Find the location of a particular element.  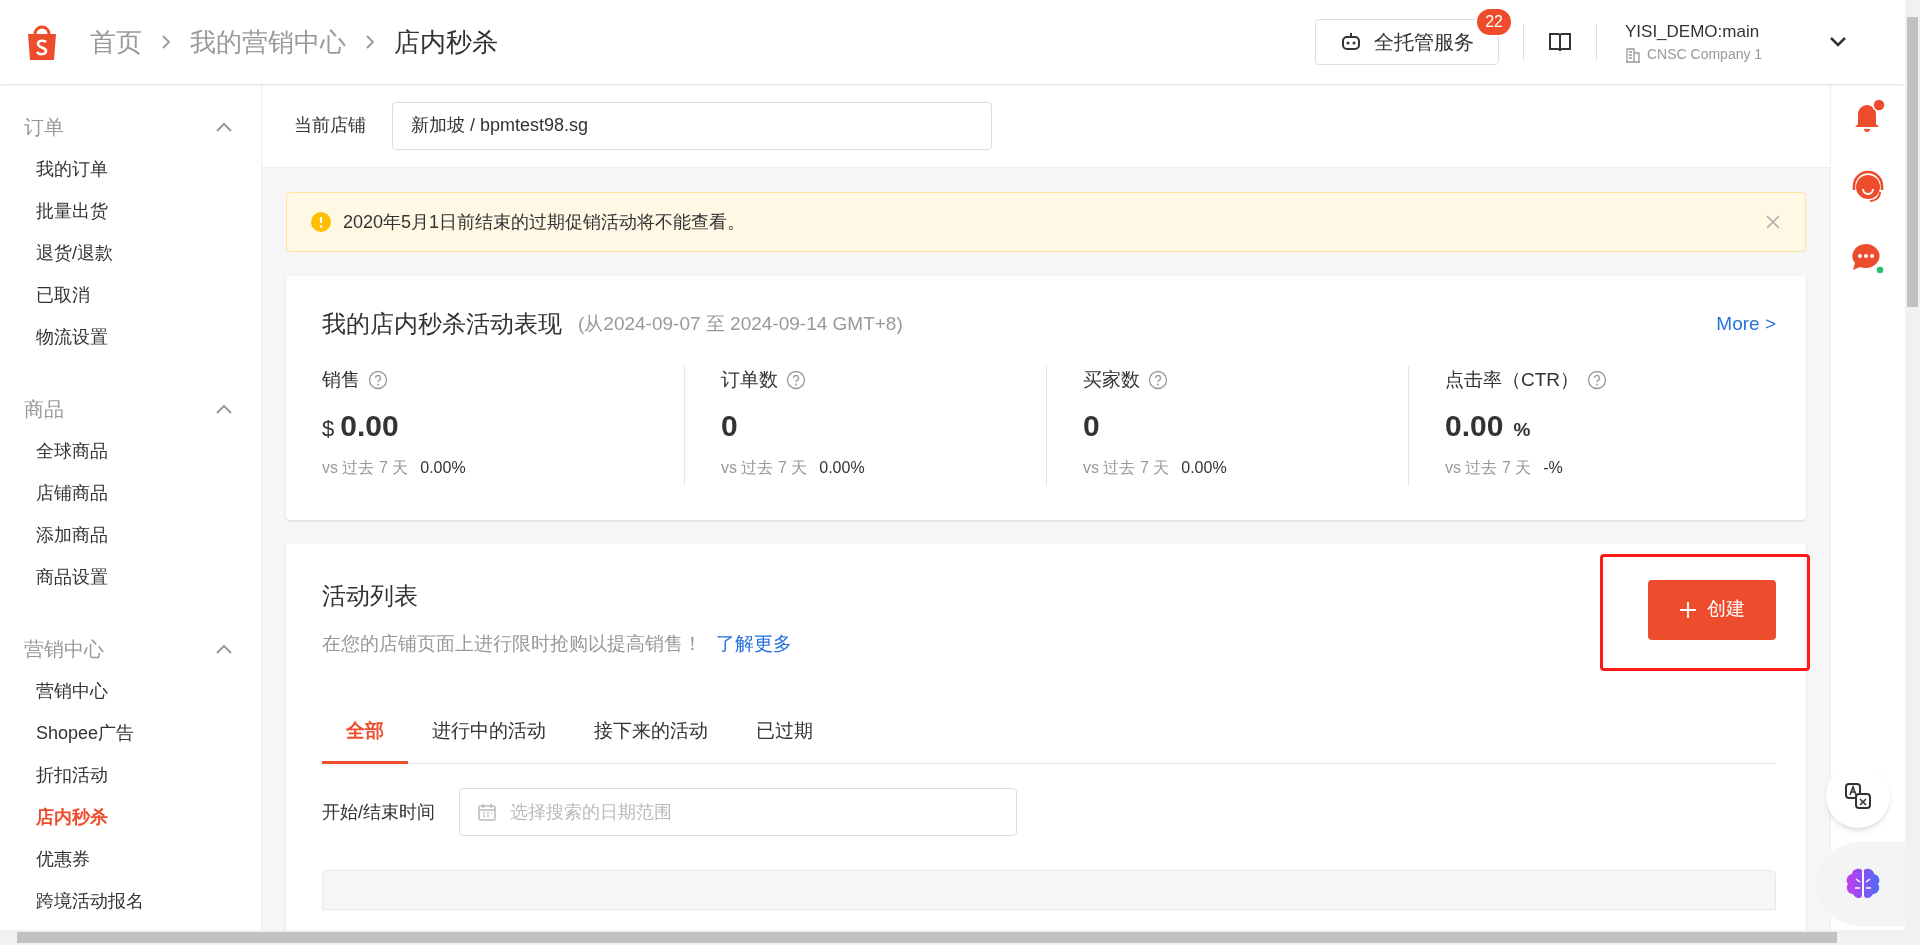

translate-button is located at coordinates (1858, 796).